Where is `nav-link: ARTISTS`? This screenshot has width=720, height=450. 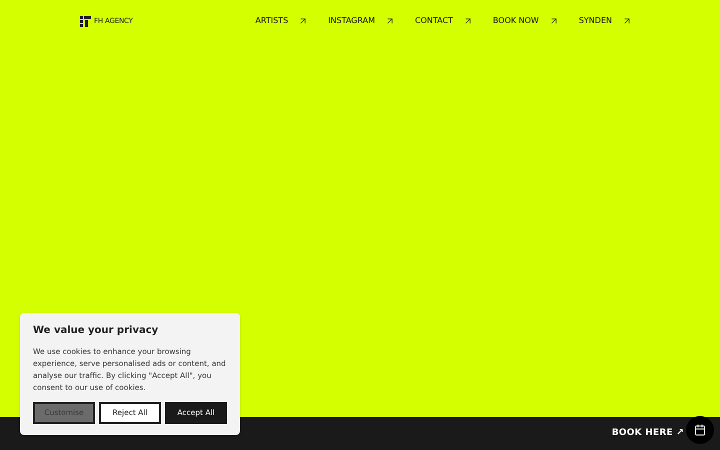
nav-link: ARTISTS is located at coordinates (281, 21).